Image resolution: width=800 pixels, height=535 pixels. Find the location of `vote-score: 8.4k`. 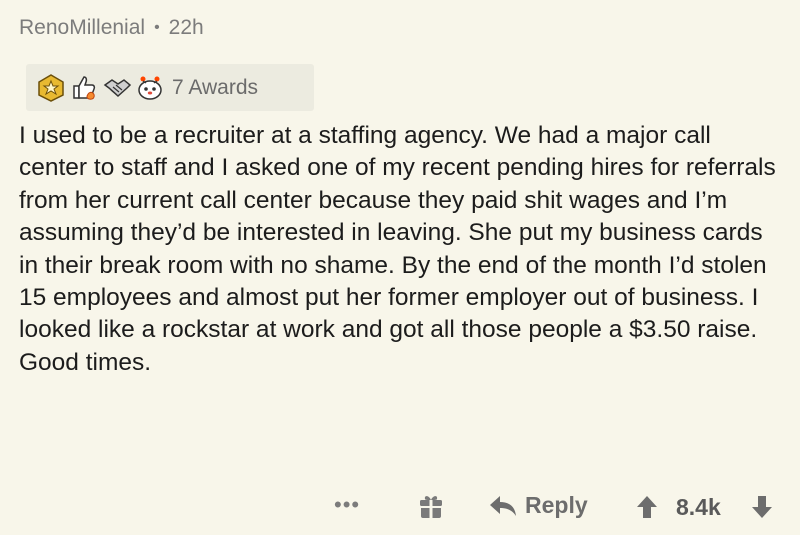

vote-score: 8.4k is located at coordinates (698, 507).